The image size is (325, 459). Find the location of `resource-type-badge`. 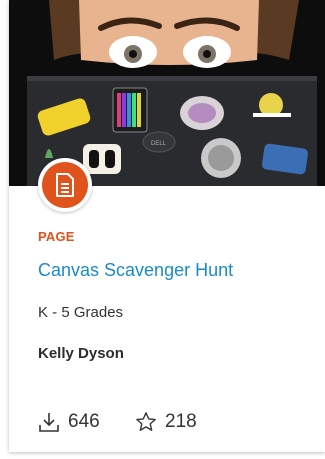

resource-type-badge is located at coordinates (65, 185).